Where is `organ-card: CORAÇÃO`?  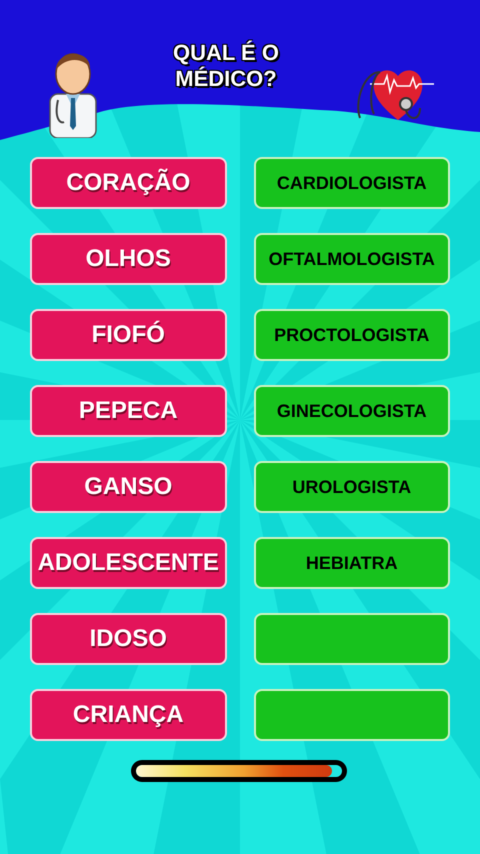 organ-card: CORAÇÃO is located at coordinates (128, 183).